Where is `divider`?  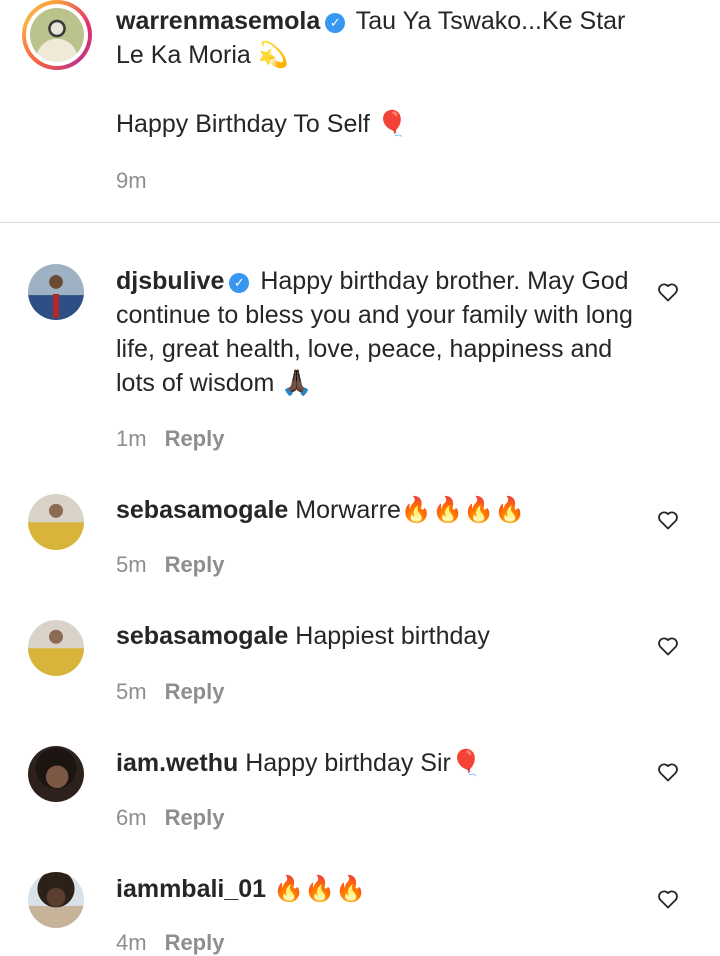 divider is located at coordinates (360, 222).